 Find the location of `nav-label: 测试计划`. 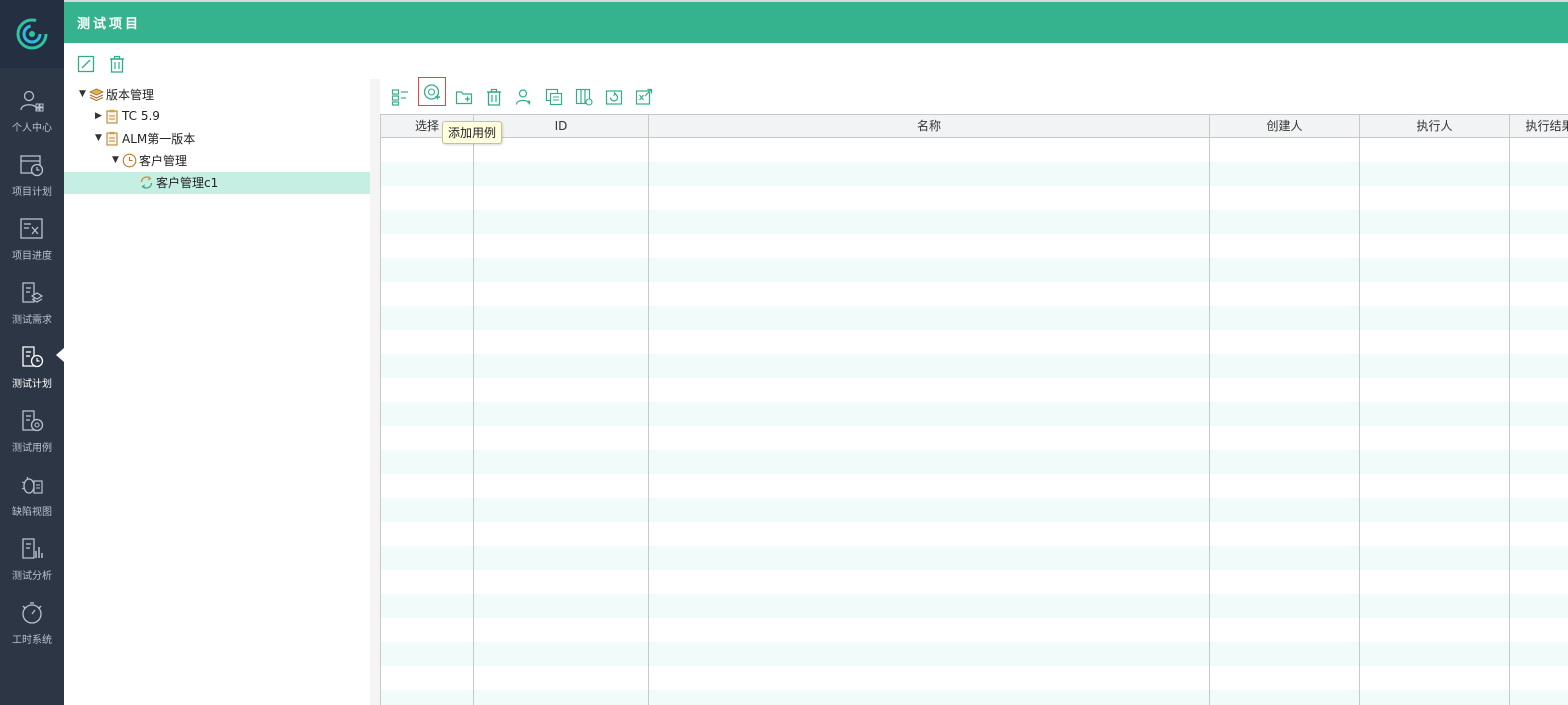

nav-label: 测试计划 is located at coordinates (32, 384).